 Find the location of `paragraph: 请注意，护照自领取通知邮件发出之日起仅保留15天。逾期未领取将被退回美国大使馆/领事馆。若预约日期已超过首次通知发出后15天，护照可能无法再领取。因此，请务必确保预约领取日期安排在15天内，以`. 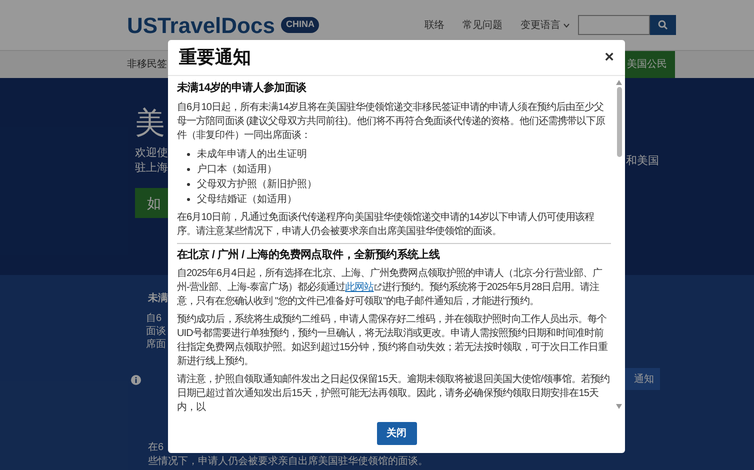

paragraph: 请注意，护照自领取通知邮件发出之日起仅保留15天。逾期未领取将被退回美国大使馆/领事馆。若预约日期已超过首次通知发出后15天，护照可能无法再领取。因此，请务必确保预约领取日期安排在15天内，以 is located at coordinates (394, 393).